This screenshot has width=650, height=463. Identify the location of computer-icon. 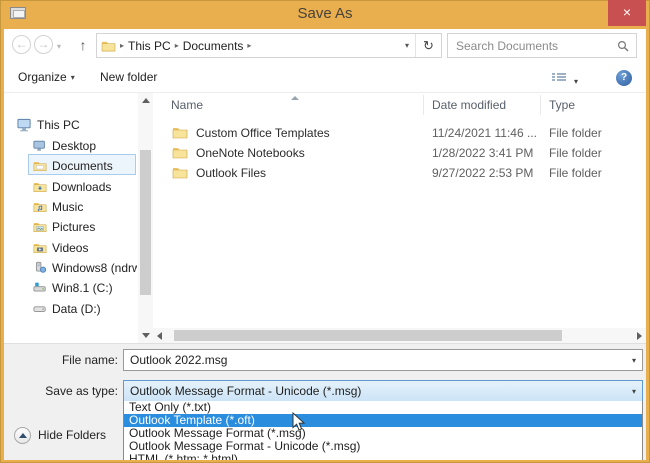
(24, 124).